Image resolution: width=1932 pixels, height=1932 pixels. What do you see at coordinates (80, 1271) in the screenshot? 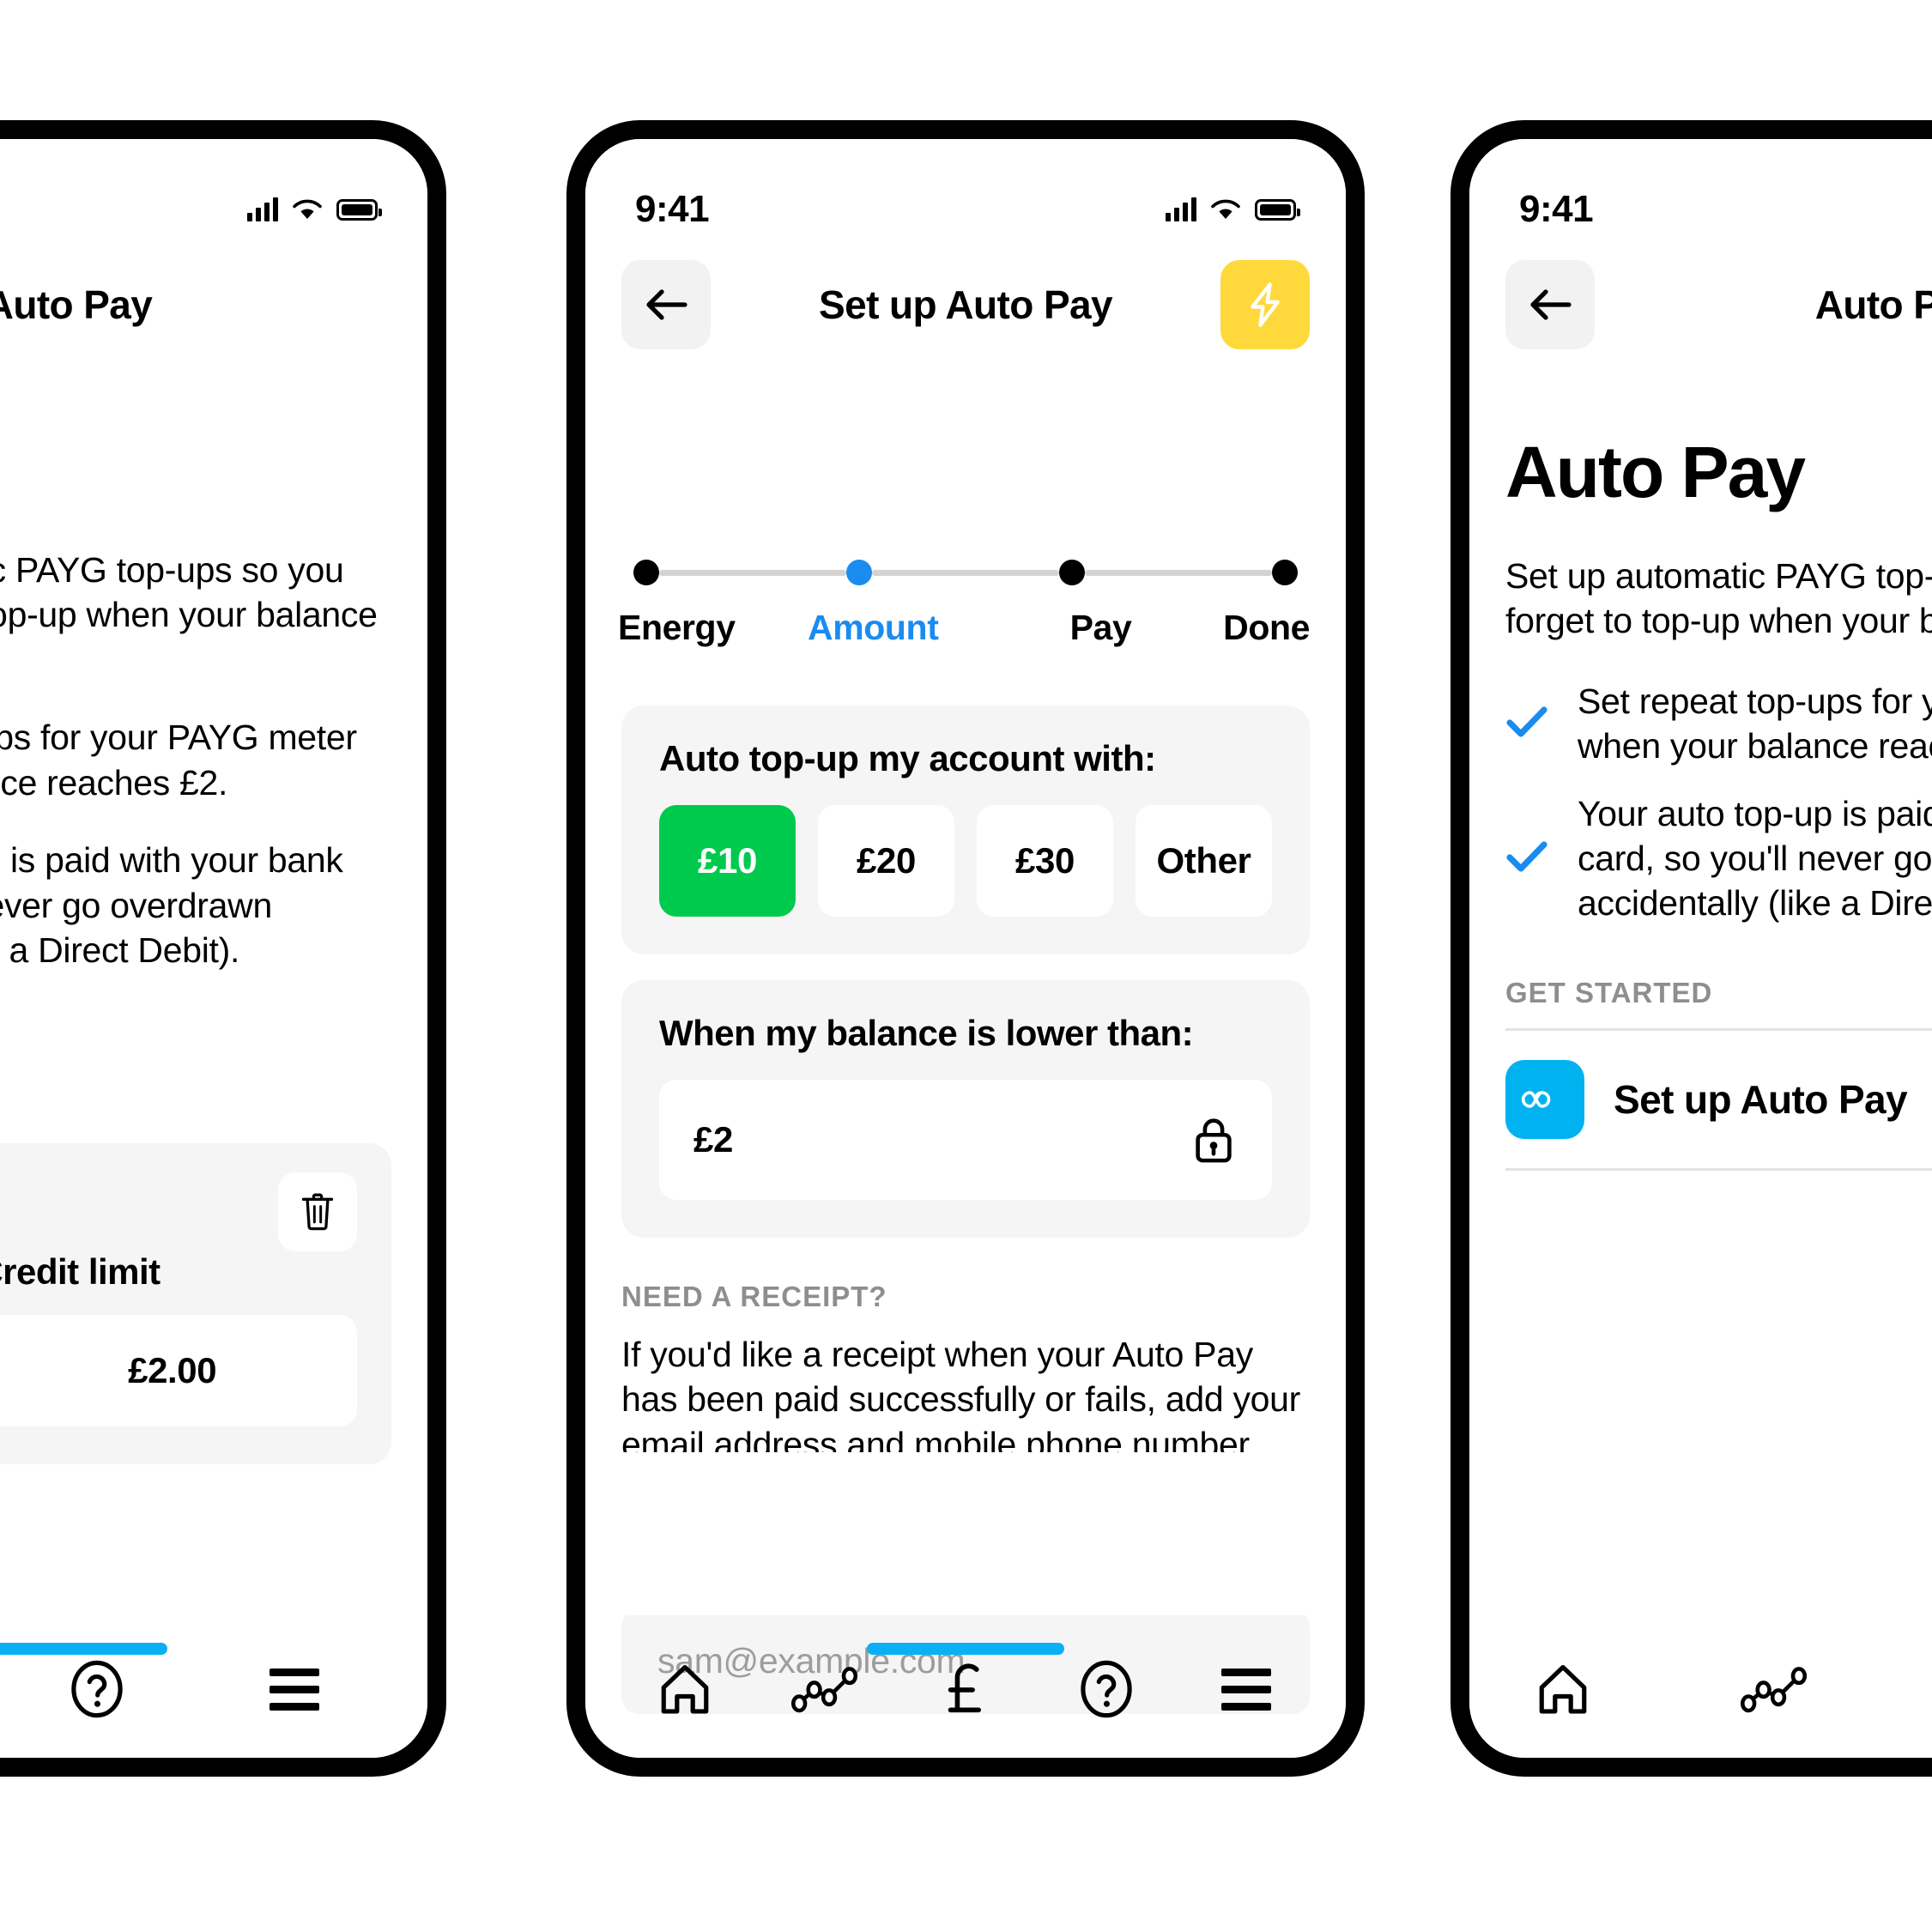
I see `credit-limit-title: Credit limit` at bounding box center [80, 1271].